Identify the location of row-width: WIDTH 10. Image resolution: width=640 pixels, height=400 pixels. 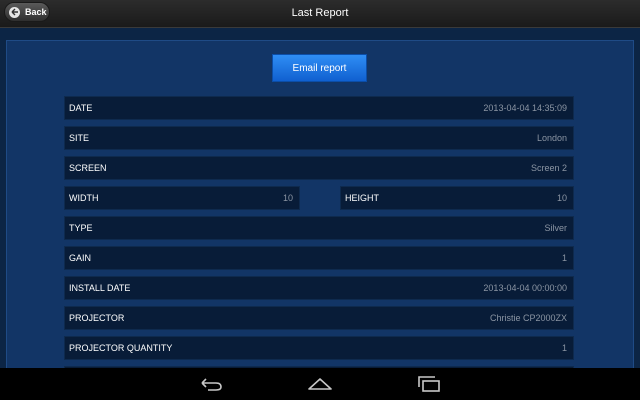
(182, 198).